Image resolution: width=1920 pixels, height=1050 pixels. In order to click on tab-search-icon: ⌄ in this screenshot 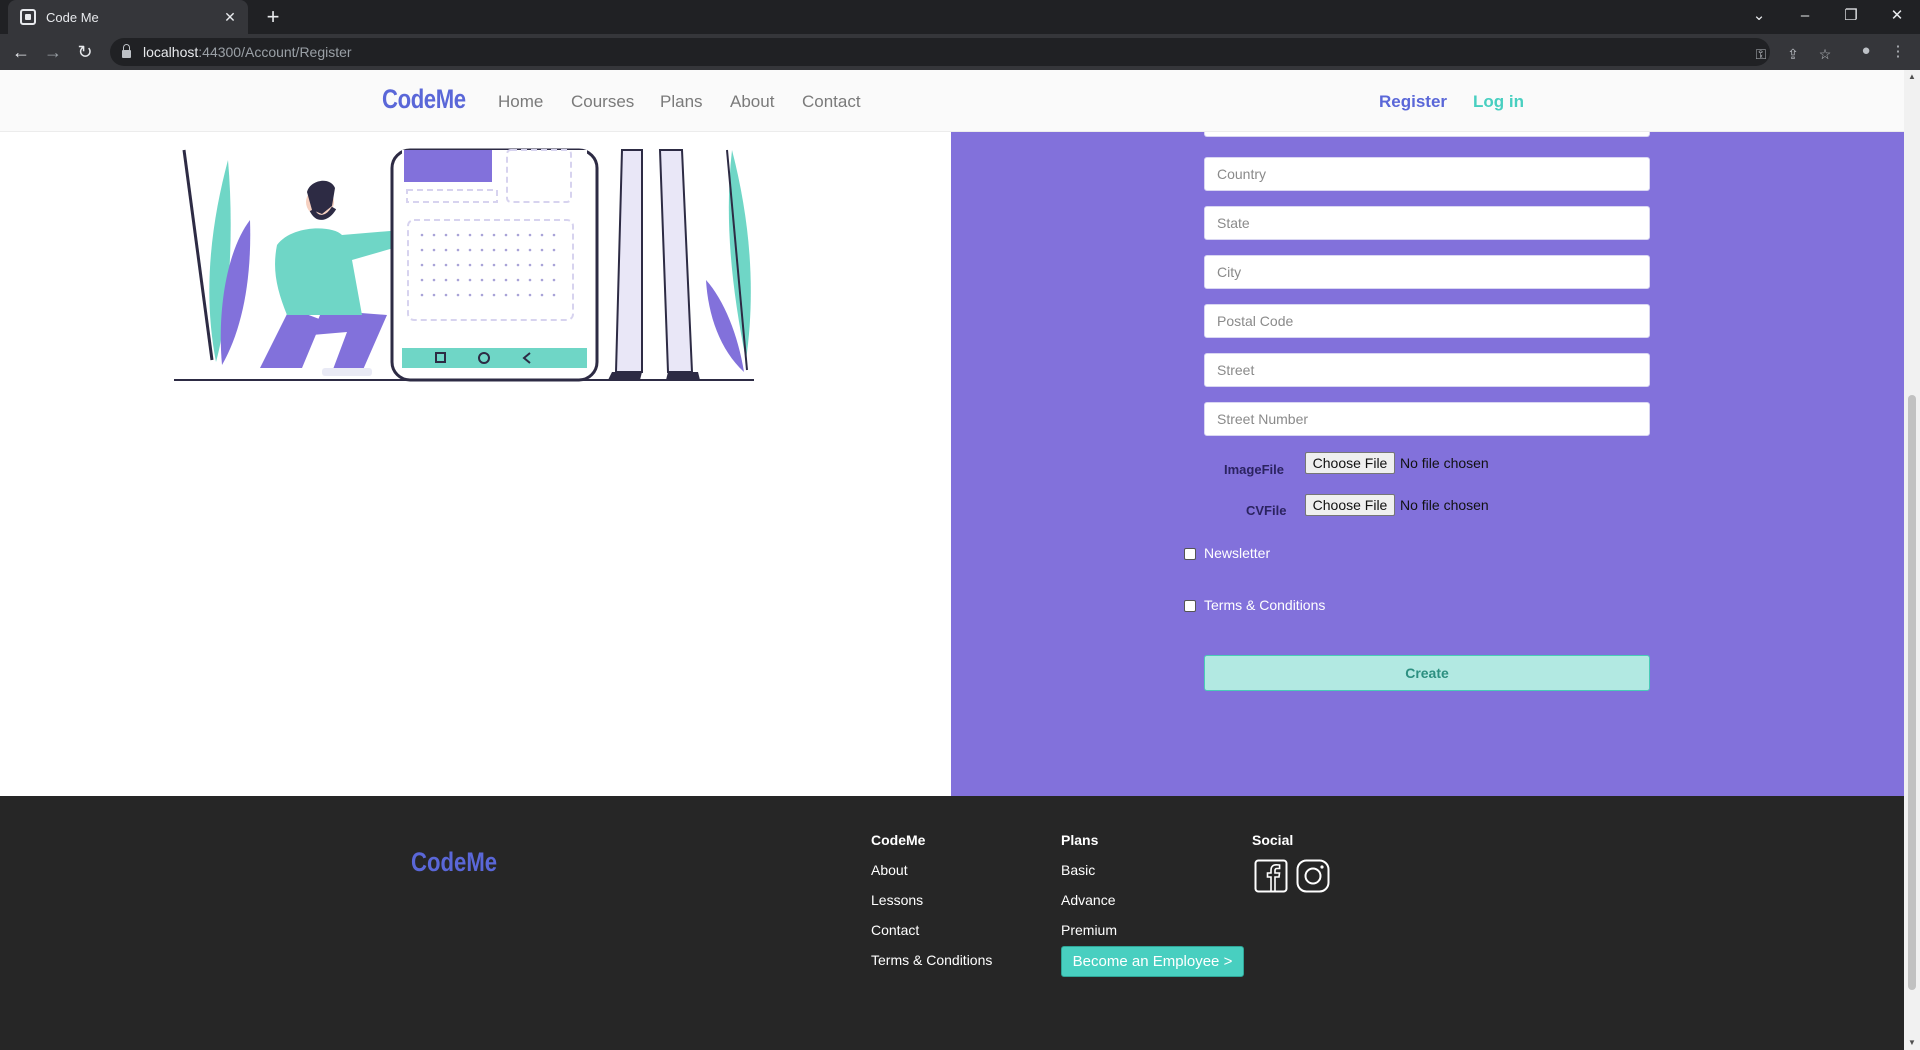, I will do `click(1759, 15)`.